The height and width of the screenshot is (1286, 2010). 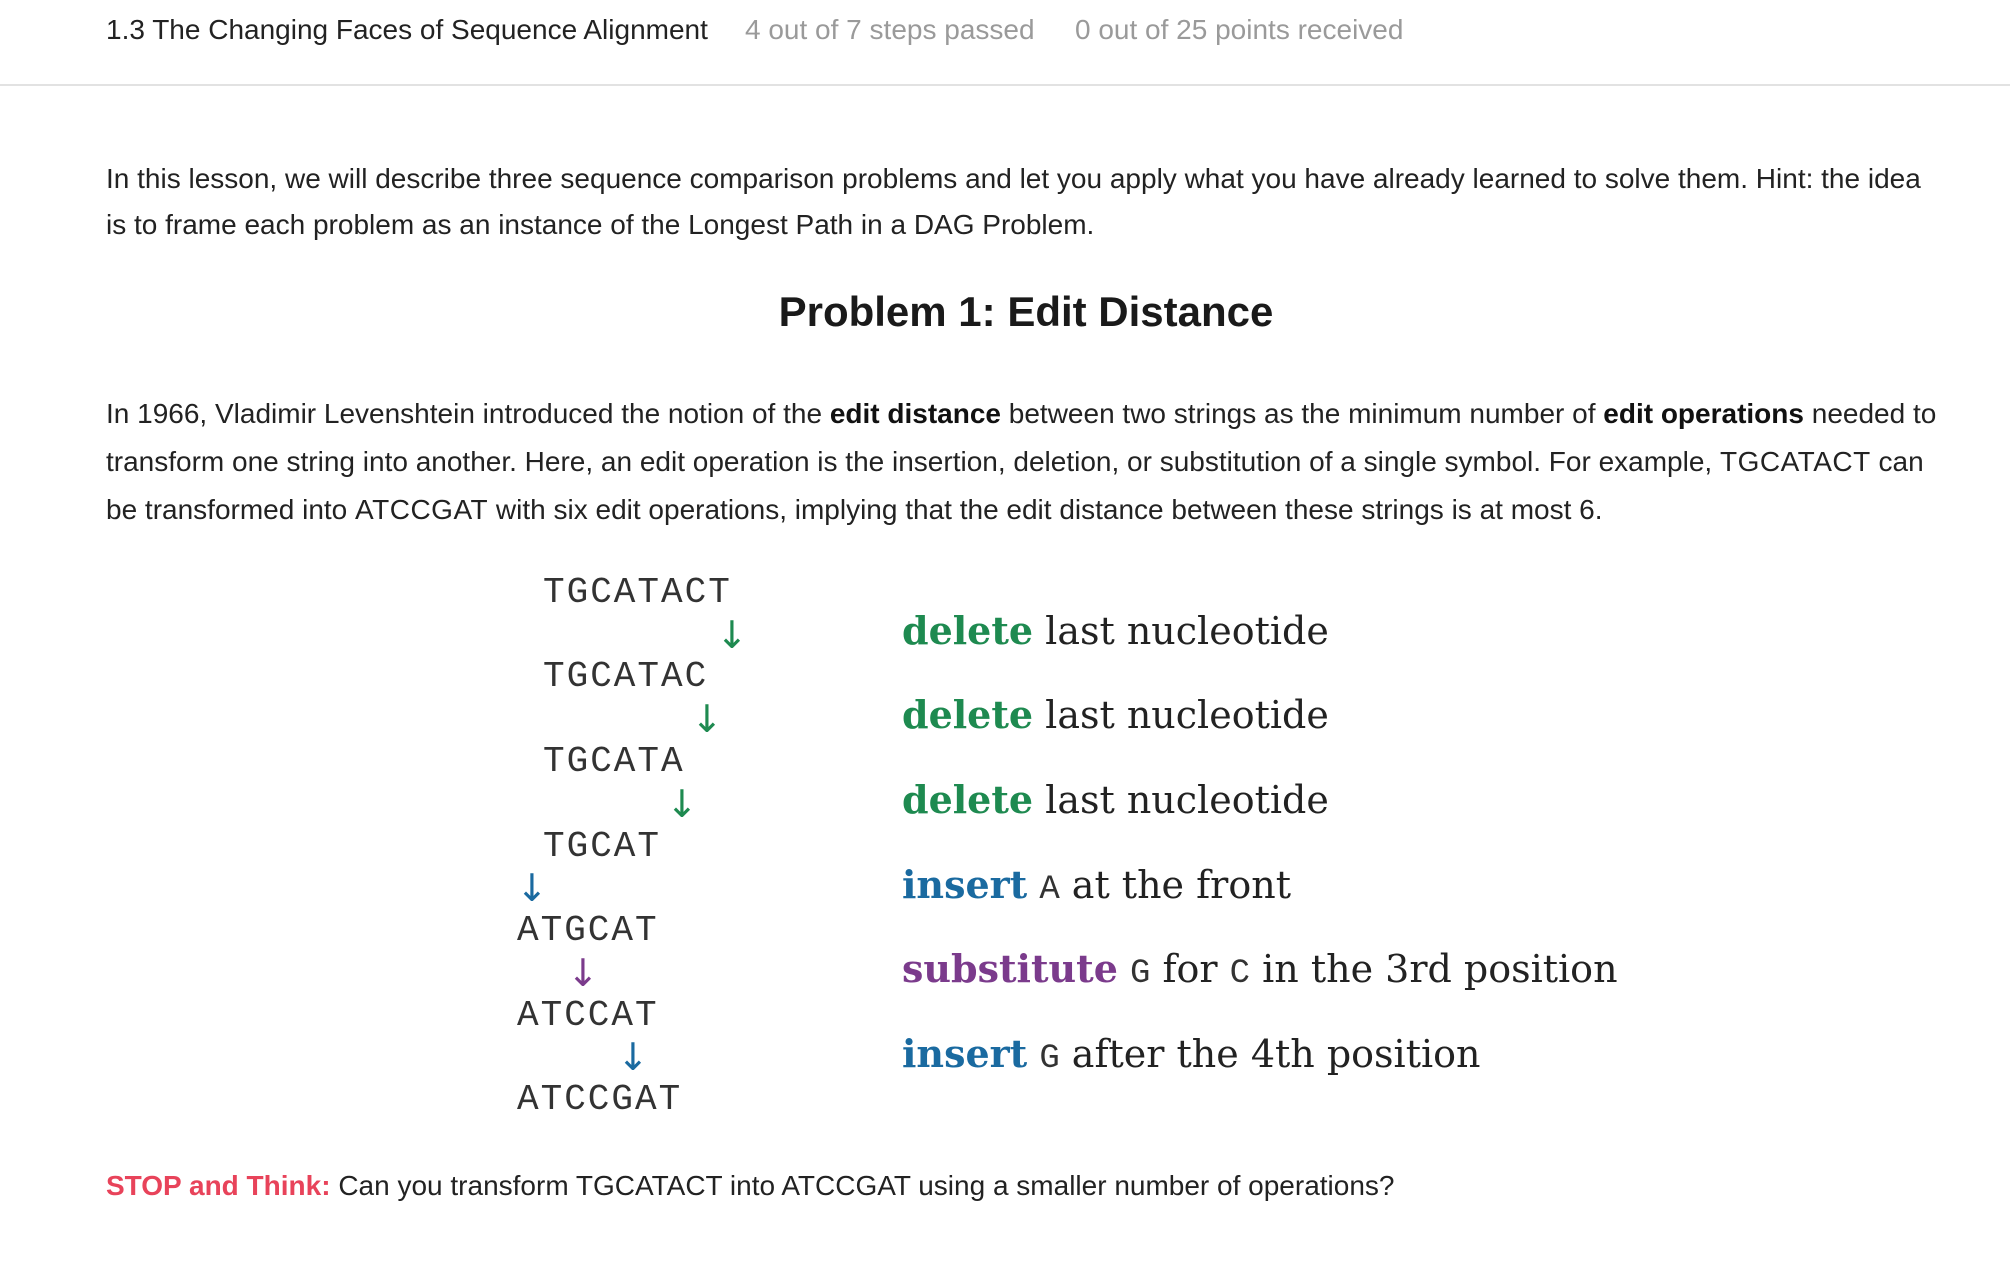 I want to click on operation-1: delete last nucleotide, so click(x=1115, y=630).